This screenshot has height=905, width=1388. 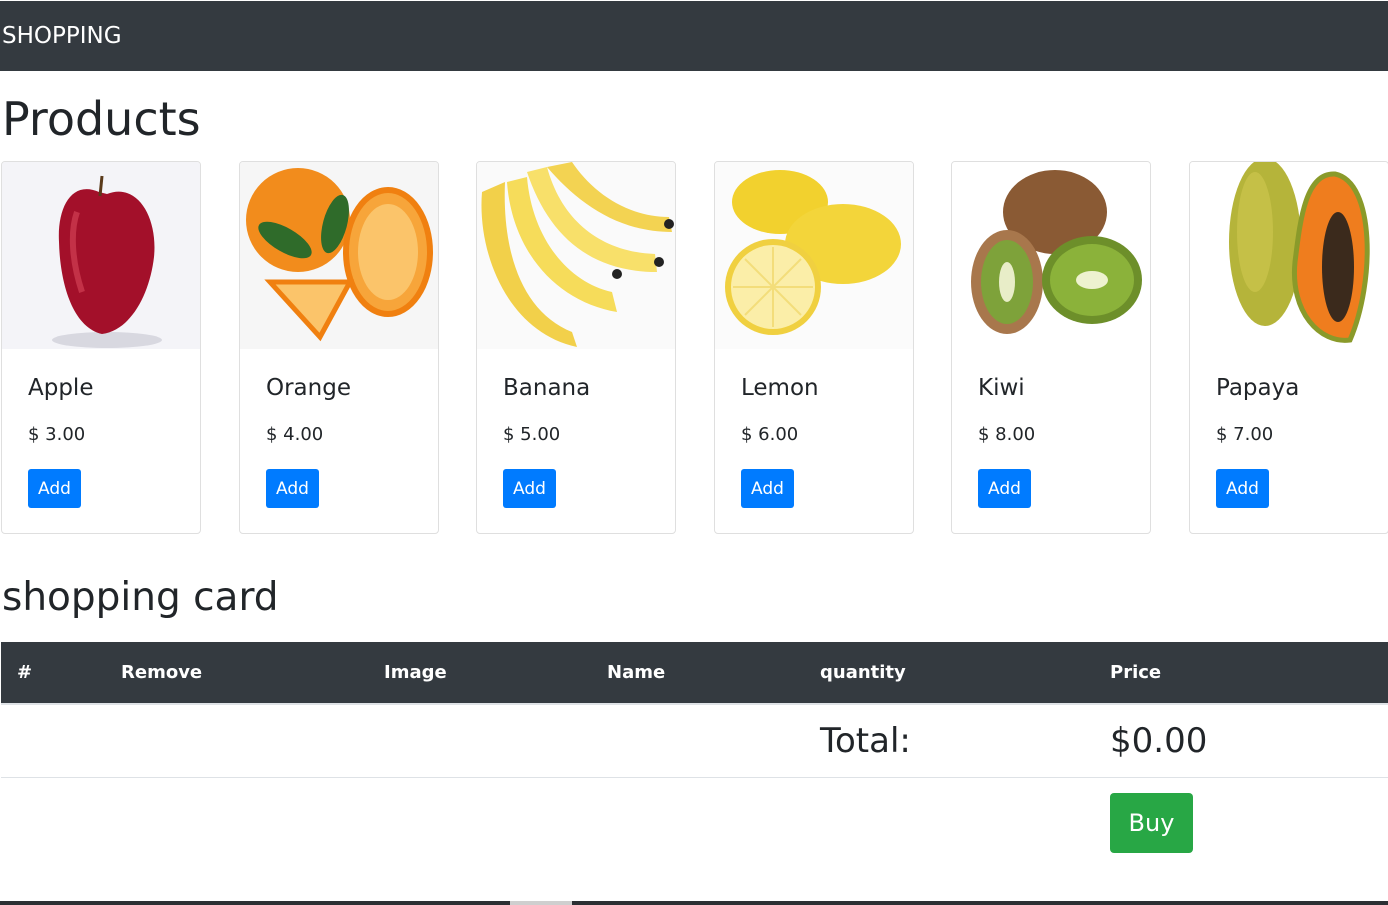 What do you see at coordinates (1242, 488) in the screenshot?
I see `add-papaya-button: Add` at bounding box center [1242, 488].